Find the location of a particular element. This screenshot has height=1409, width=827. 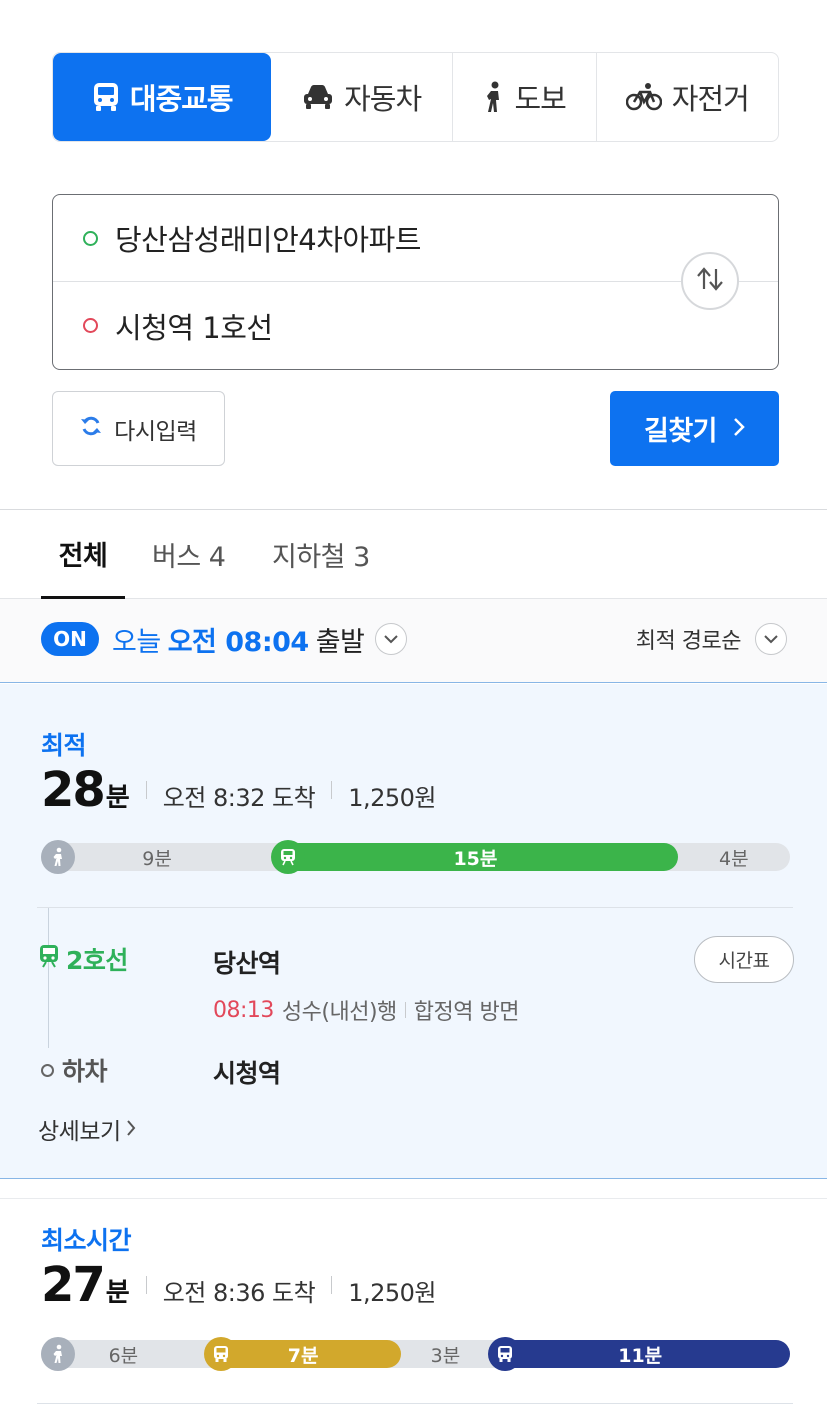

route-segment-bar: 9분 15분 4분 is located at coordinates (415, 857).